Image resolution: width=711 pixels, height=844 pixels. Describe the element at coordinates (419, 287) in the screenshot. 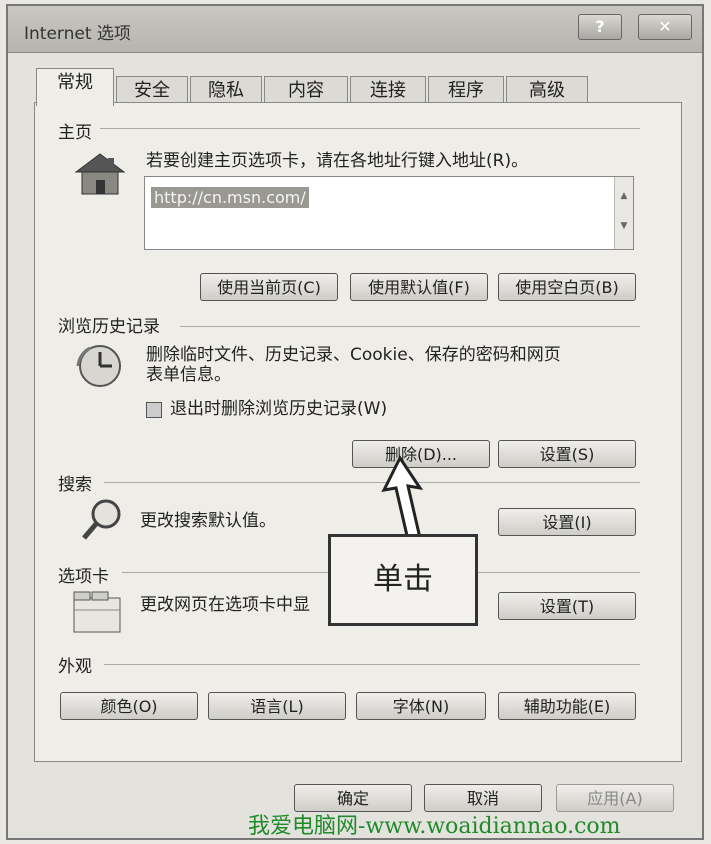

I see `use-default-button: 使用默认值(F)` at that location.